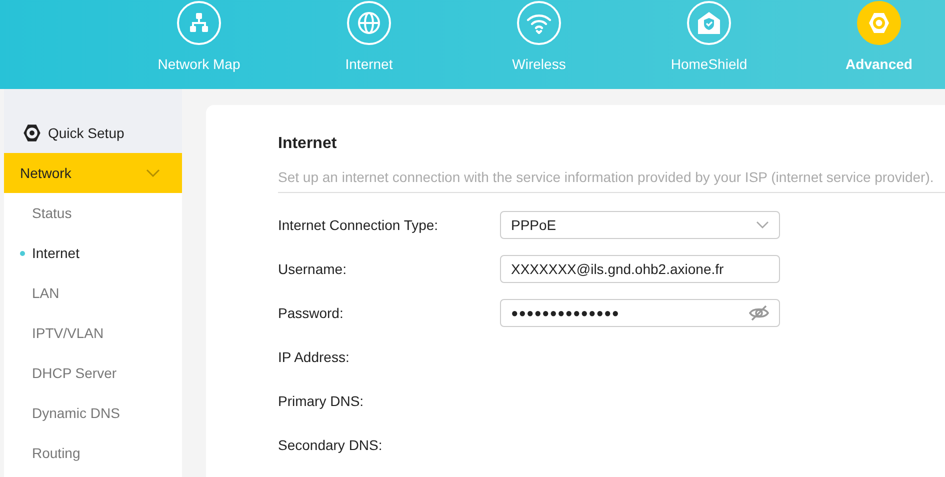 The width and height of the screenshot is (945, 477). What do you see at coordinates (311, 313) in the screenshot?
I see `field-label: Password:` at bounding box center [311, 313].